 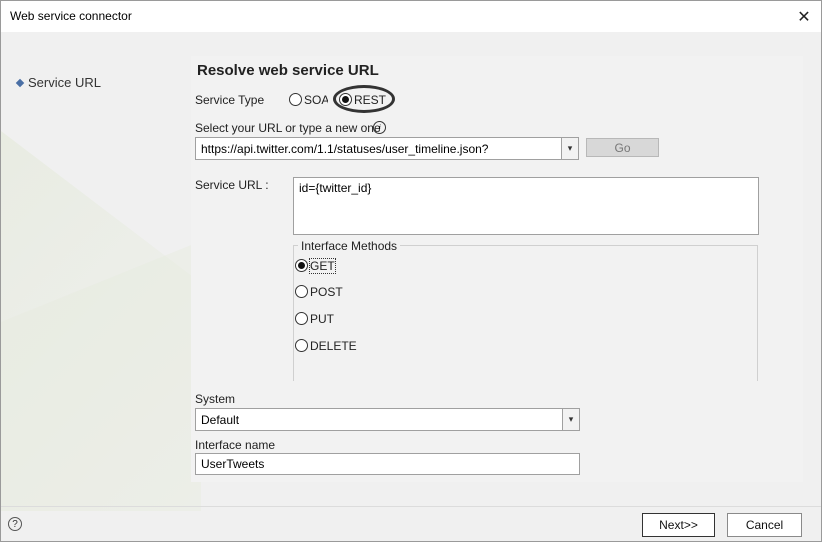 I want to click on window-title: Web service connector, so click(x=71, y=16).